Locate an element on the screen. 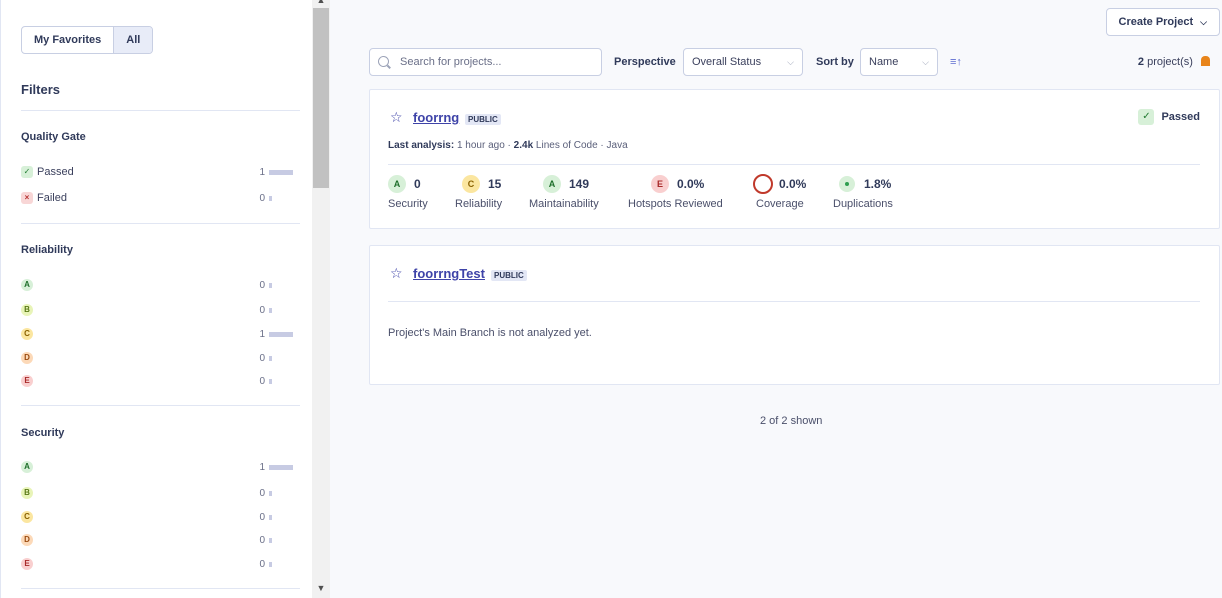 The width and height of the screenshot is (1222, 598). filter-quality-passed: ✓ Passed 1 is located at coordinates (157, 172).